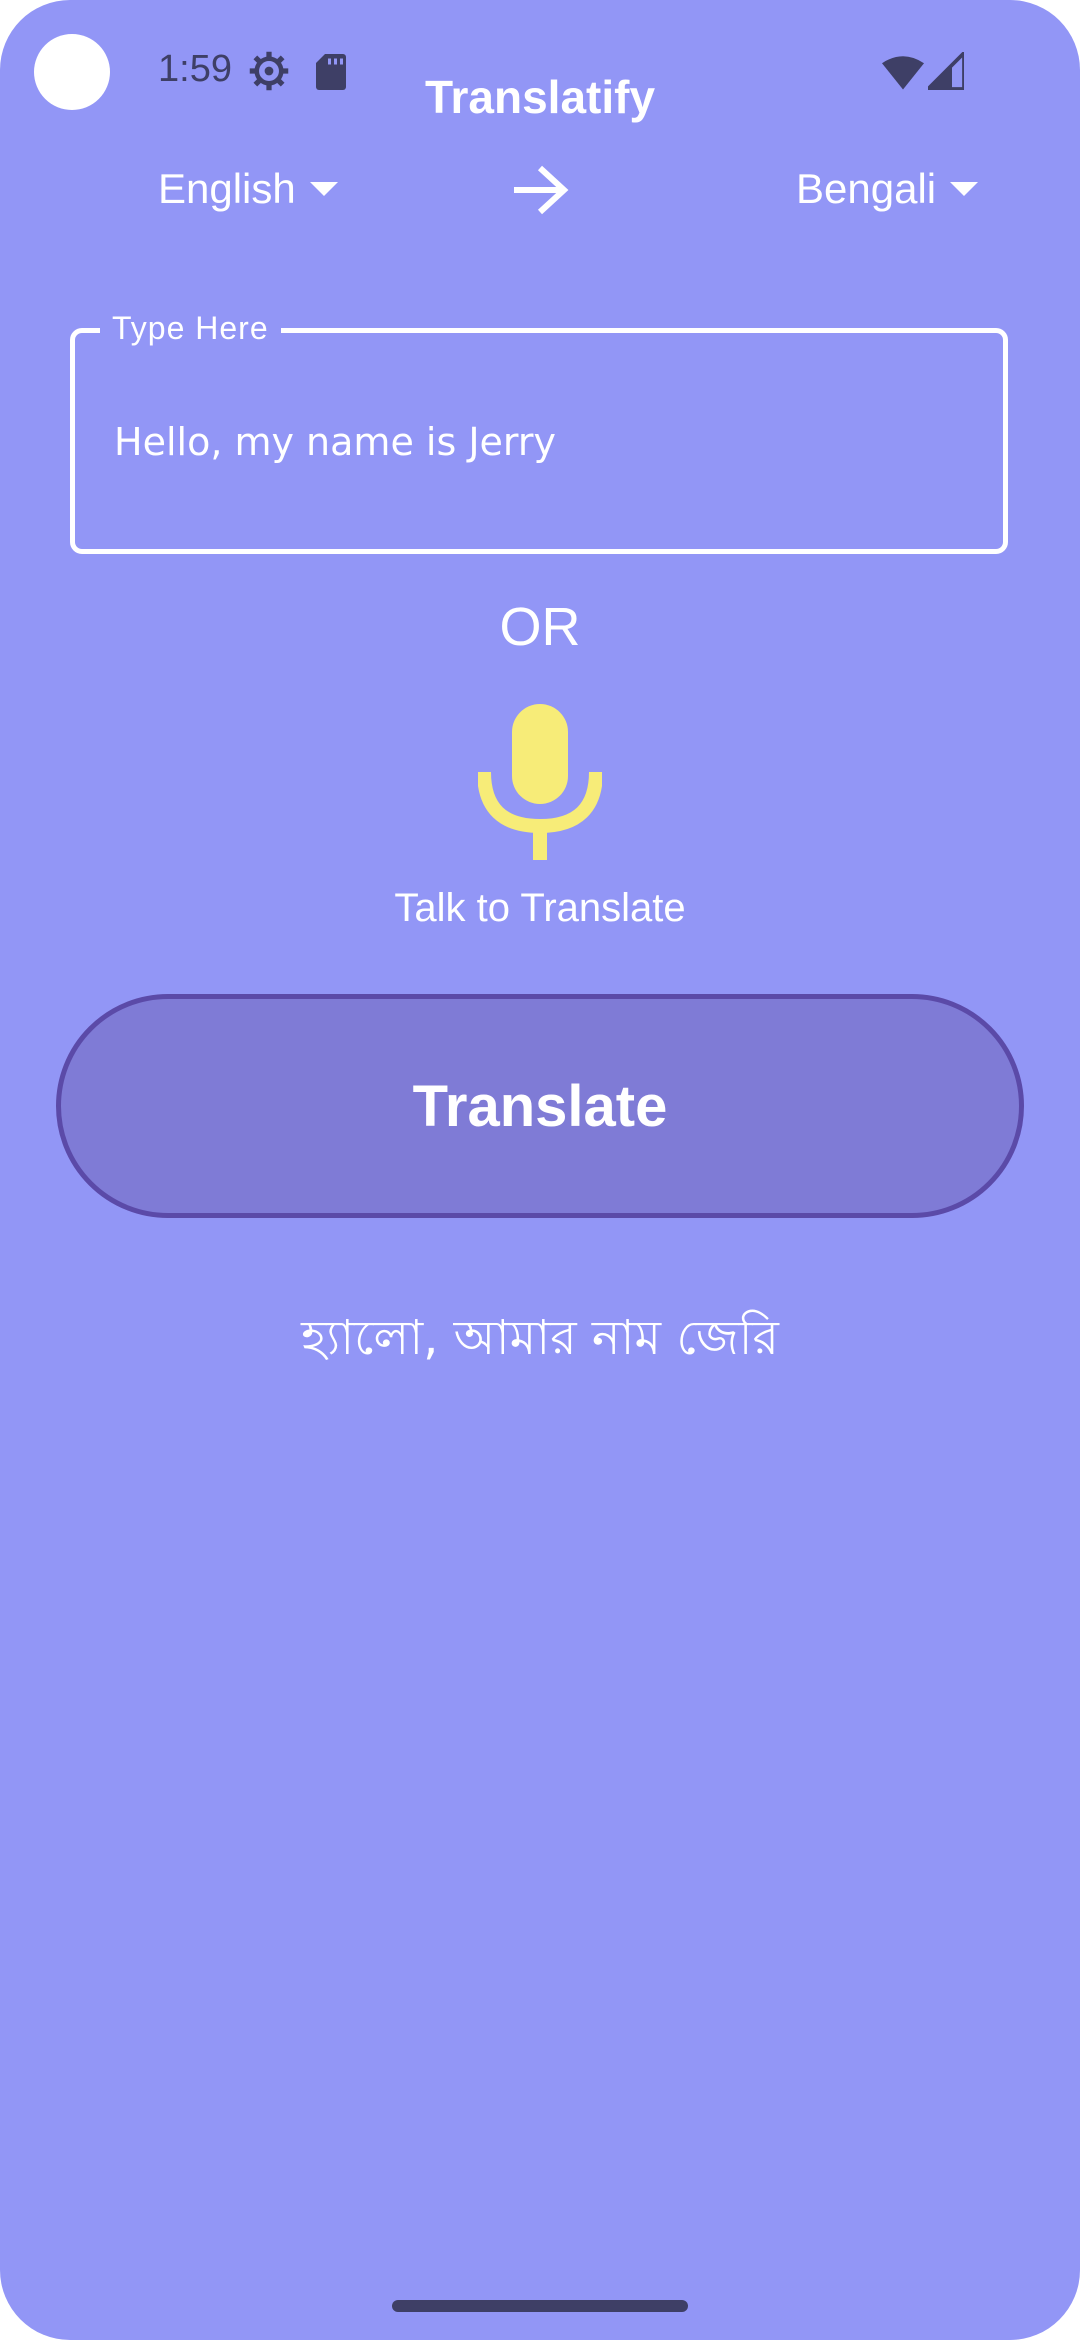 Image resolution: width=1080 pixels, height=2340 pixels. What do you see at coordinates (227, 188) in the screenshot?
I see `source-language-label: English` at bounding box center [227, 188].